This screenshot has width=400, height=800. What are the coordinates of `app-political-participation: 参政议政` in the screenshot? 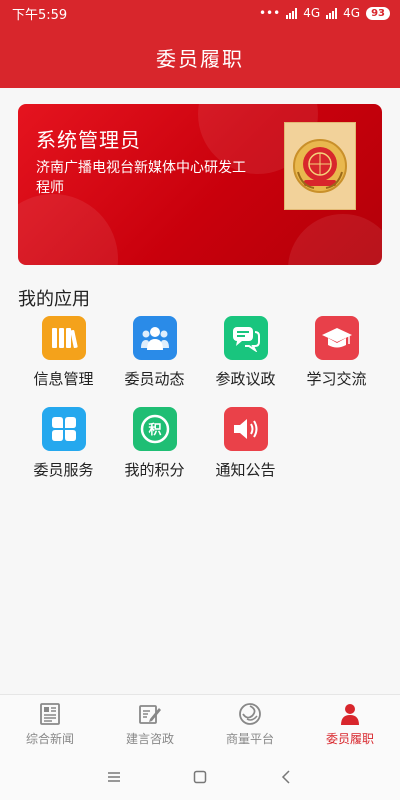 It's located at (245, 352).